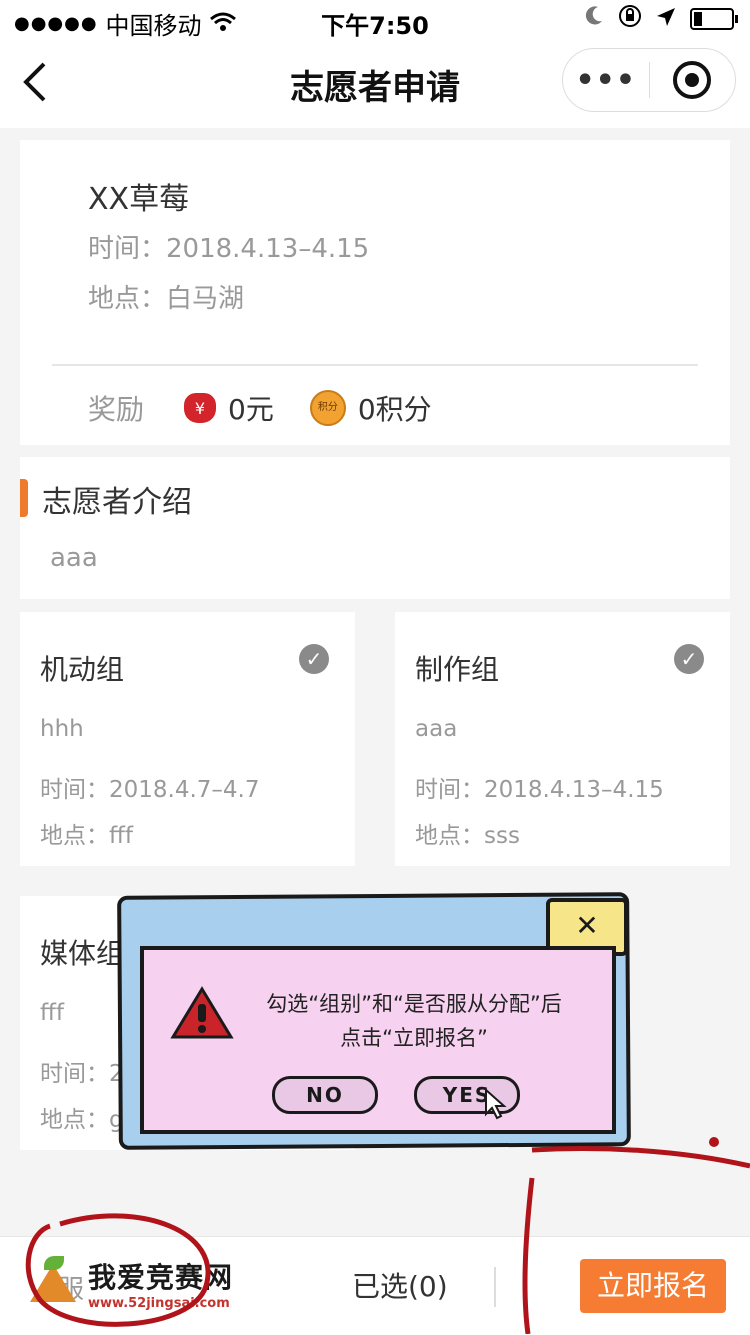 The width and height of the screenshot is (750, 1335). I want to click on group-name: 制作组, so click(457, 669).